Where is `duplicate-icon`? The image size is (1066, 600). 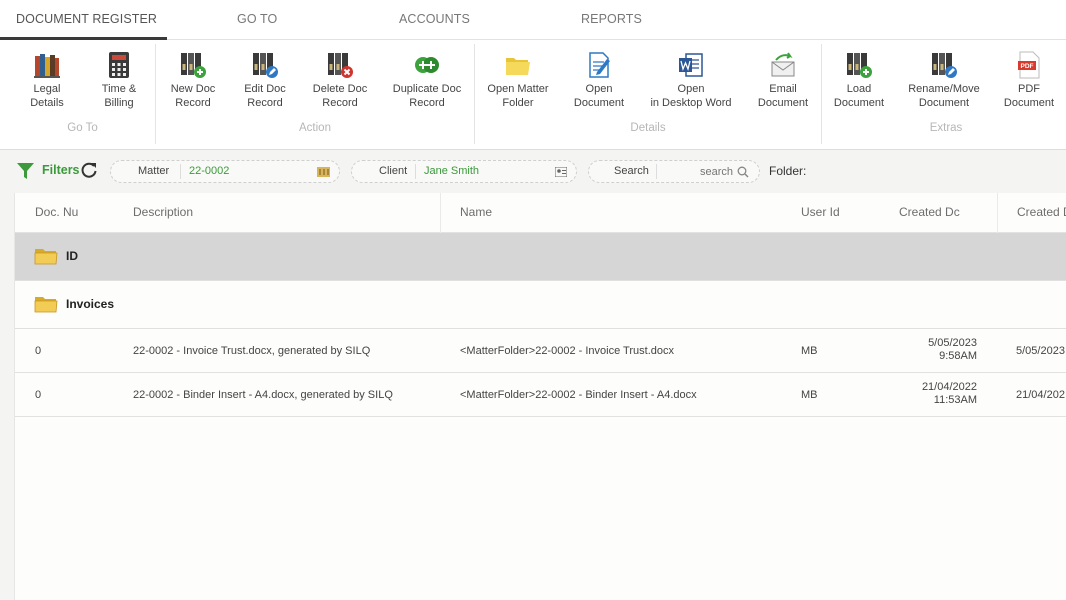 duplicate-icon is located at coordinates (427, 65).